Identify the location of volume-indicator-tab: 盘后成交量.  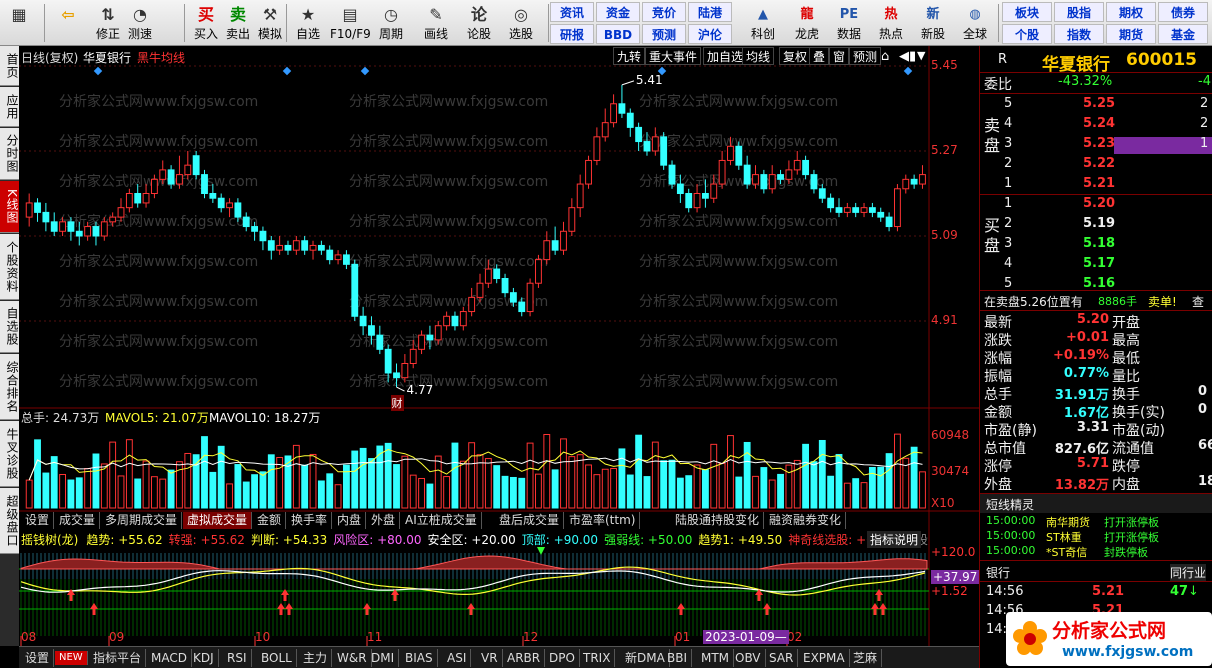
(530, 520).